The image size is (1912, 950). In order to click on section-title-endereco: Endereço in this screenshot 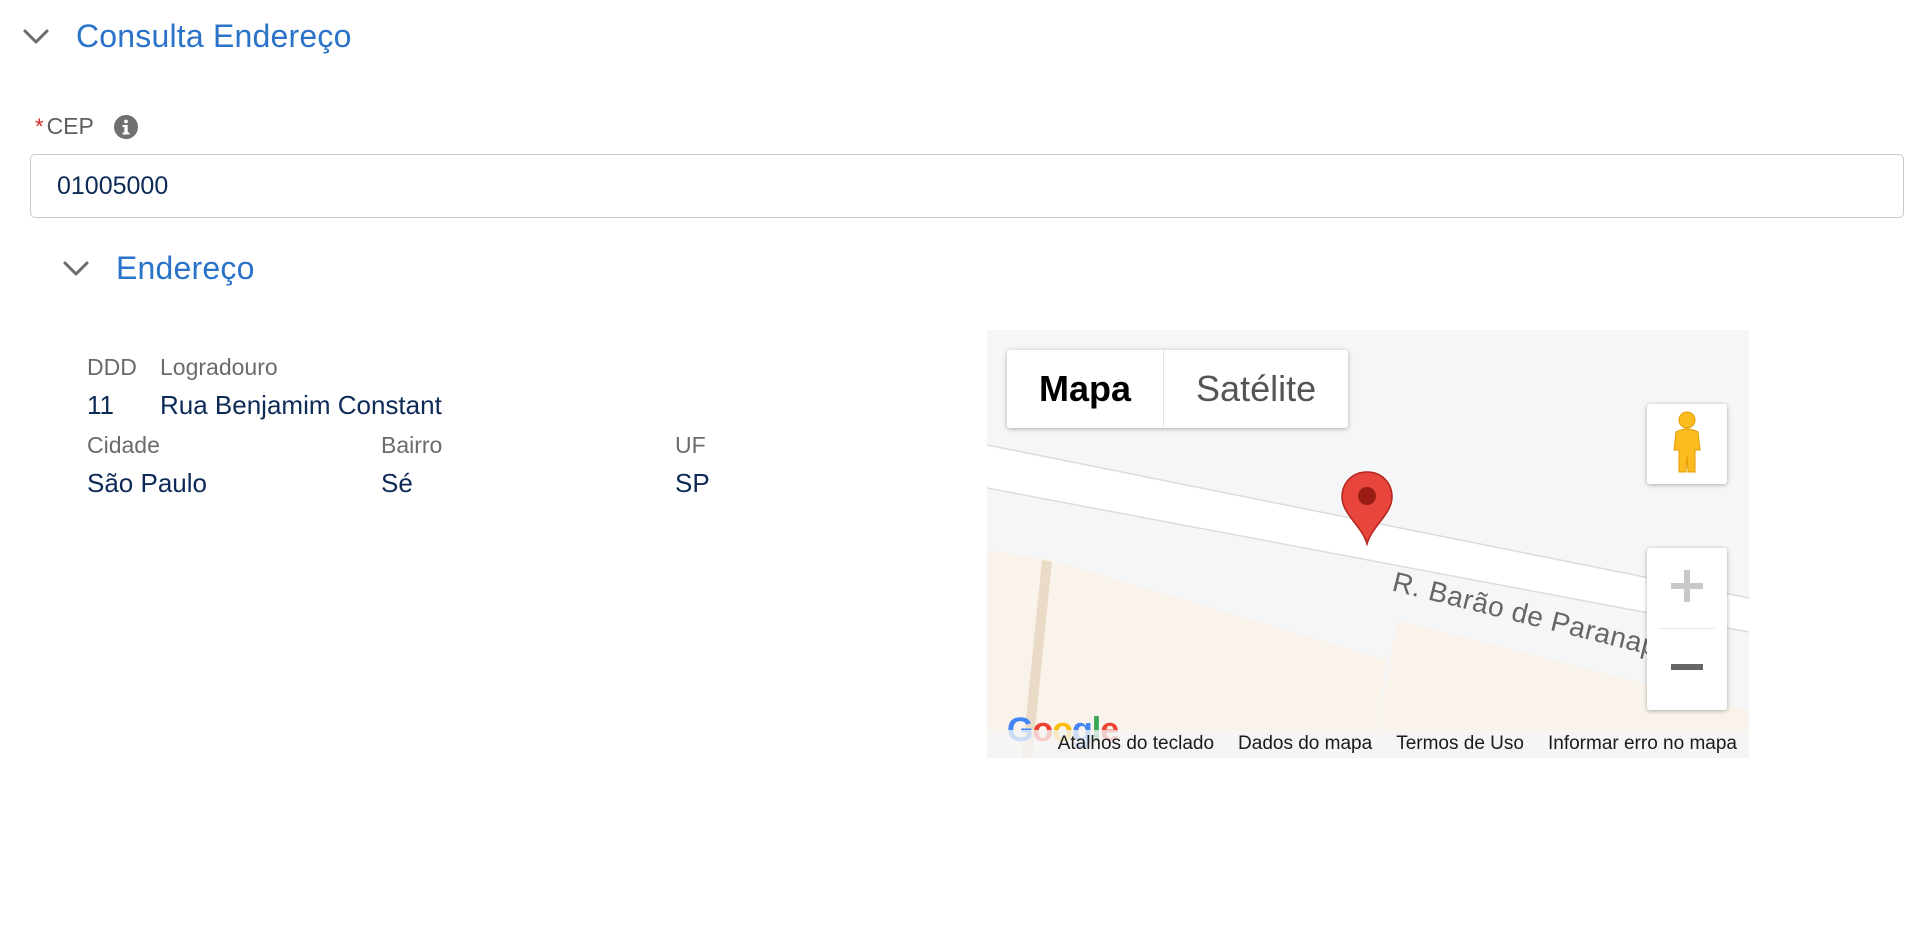, I will do `click(185, 268)`.